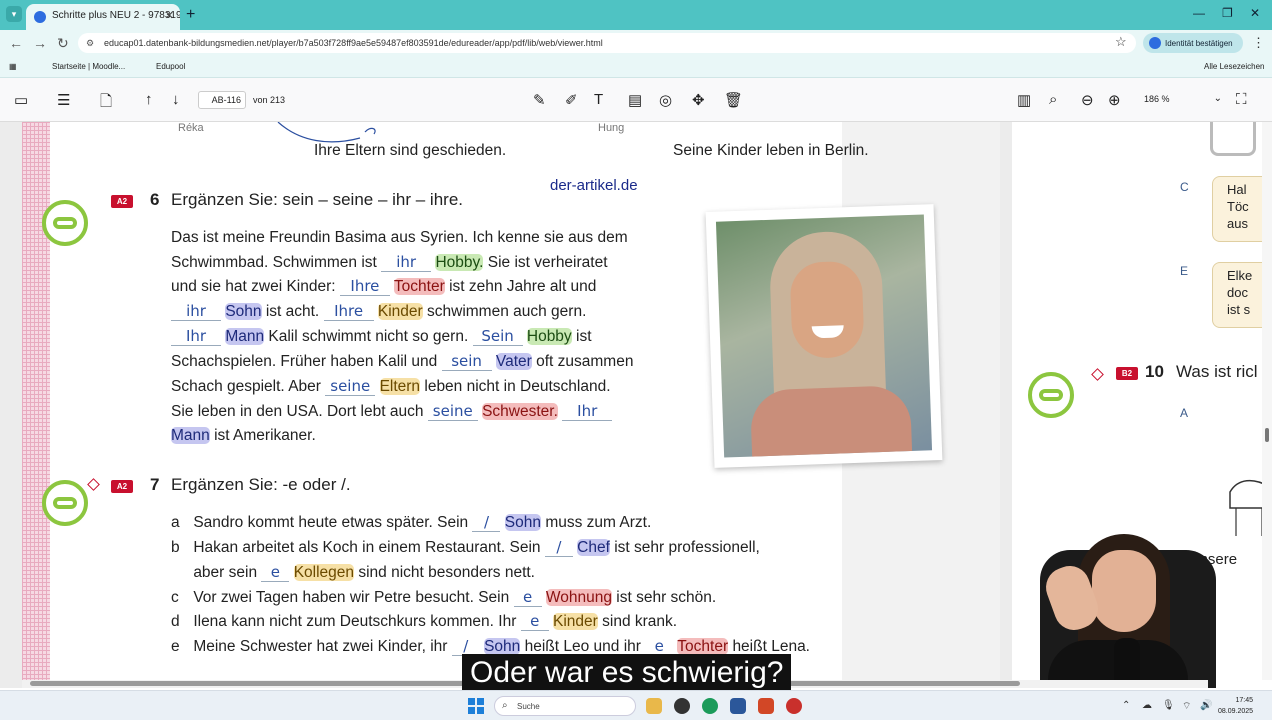 The width and height of the screenshot is (1272, 720). I want to click on handwritten-answer: Ihr, so click(587, 411).